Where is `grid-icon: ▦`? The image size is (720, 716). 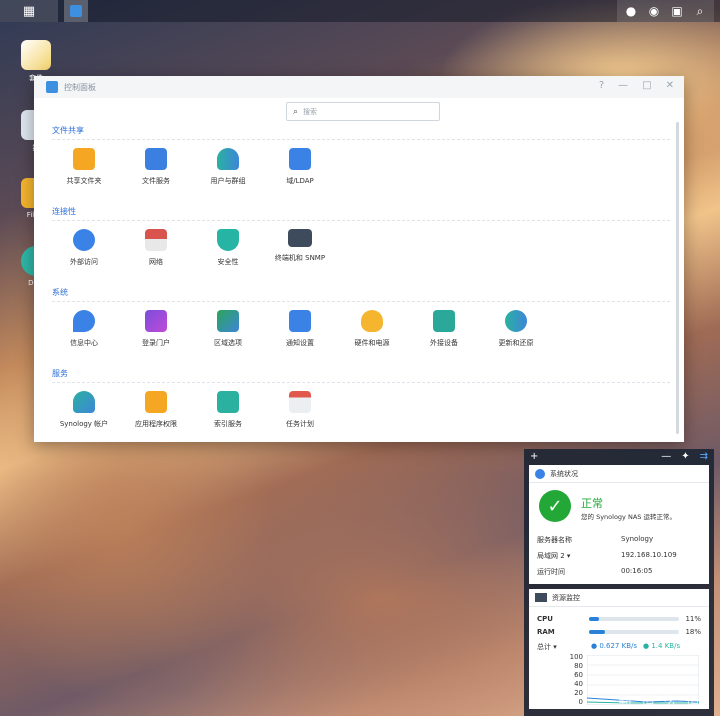 grid-icon: ▦ is located at coordinates (29, 11).